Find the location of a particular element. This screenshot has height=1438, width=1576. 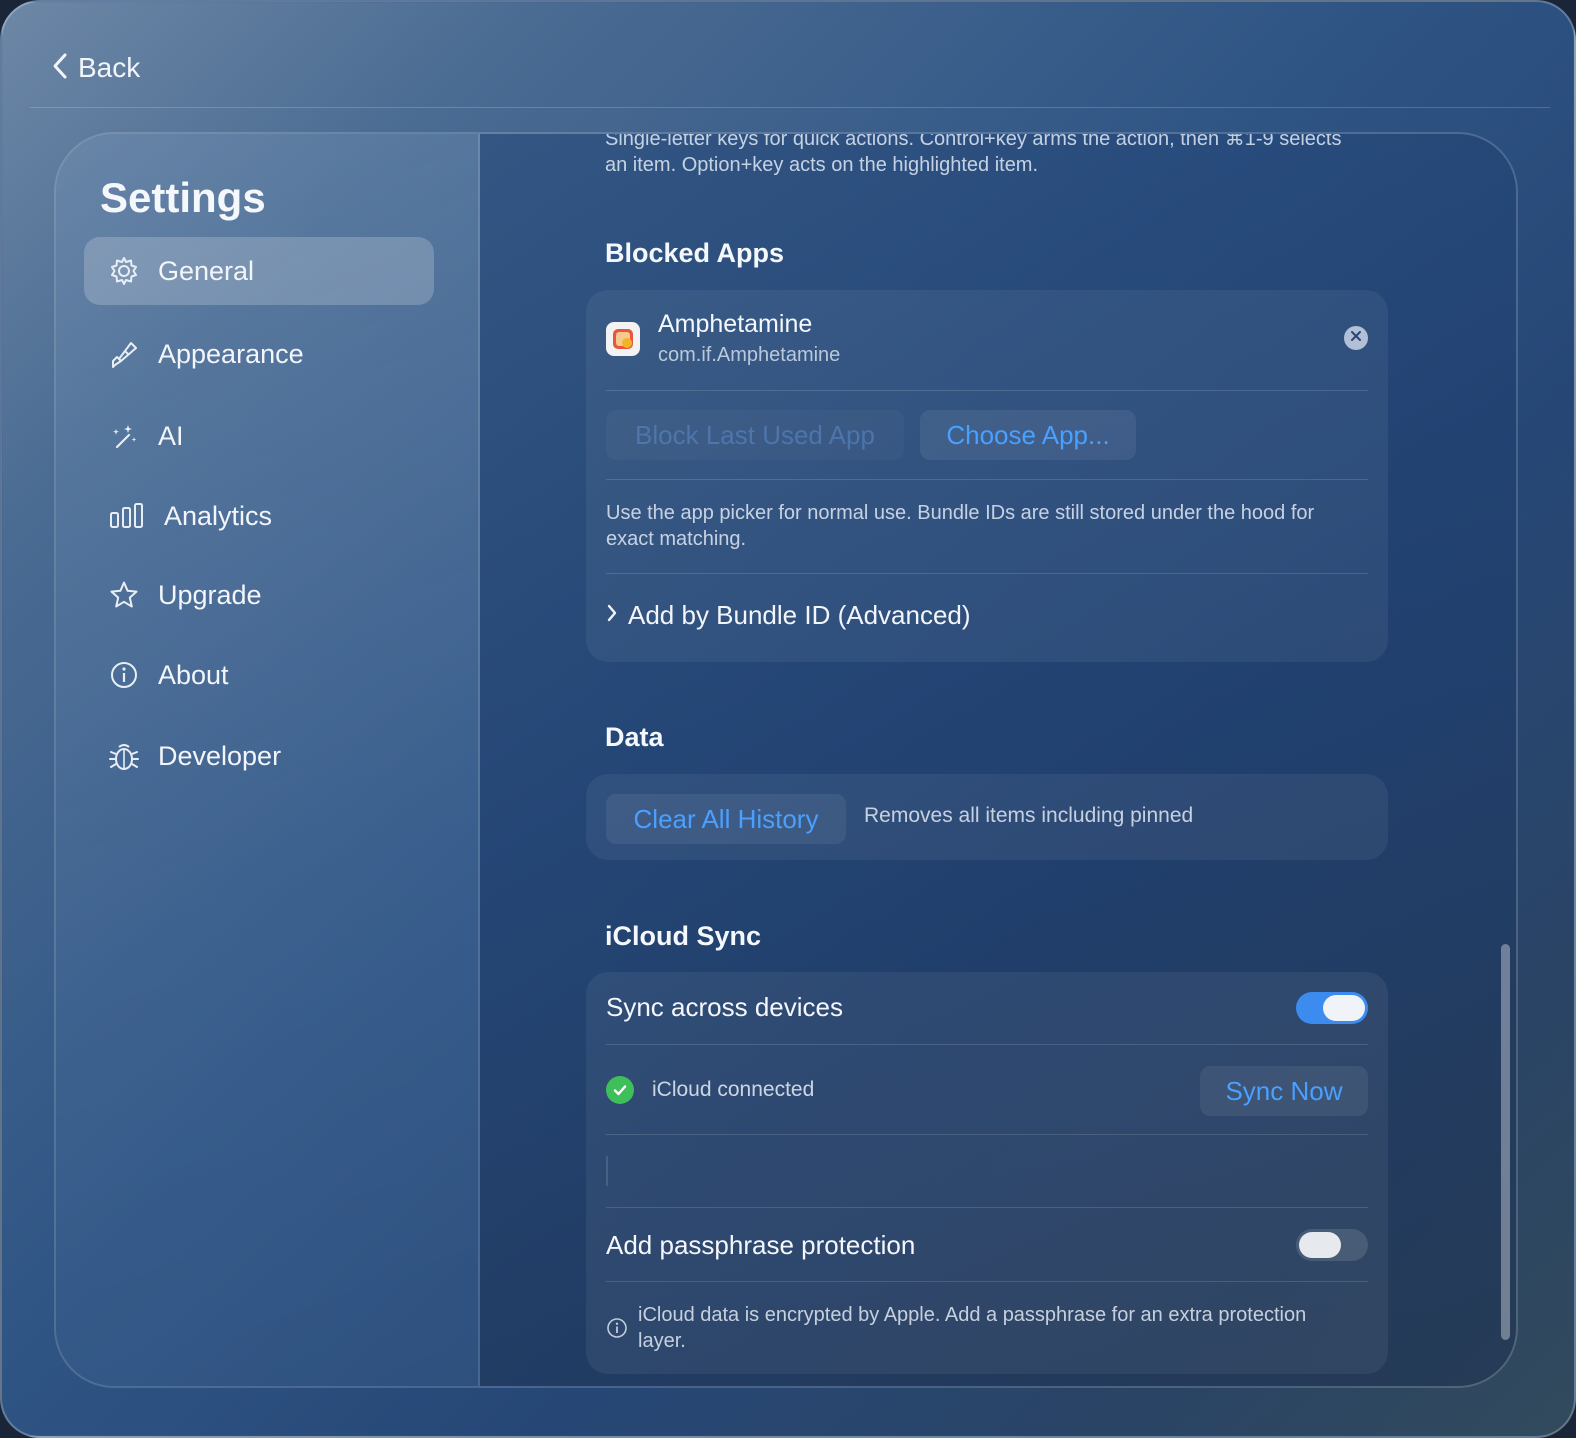

star-icon is located at coordinates (124, 595).